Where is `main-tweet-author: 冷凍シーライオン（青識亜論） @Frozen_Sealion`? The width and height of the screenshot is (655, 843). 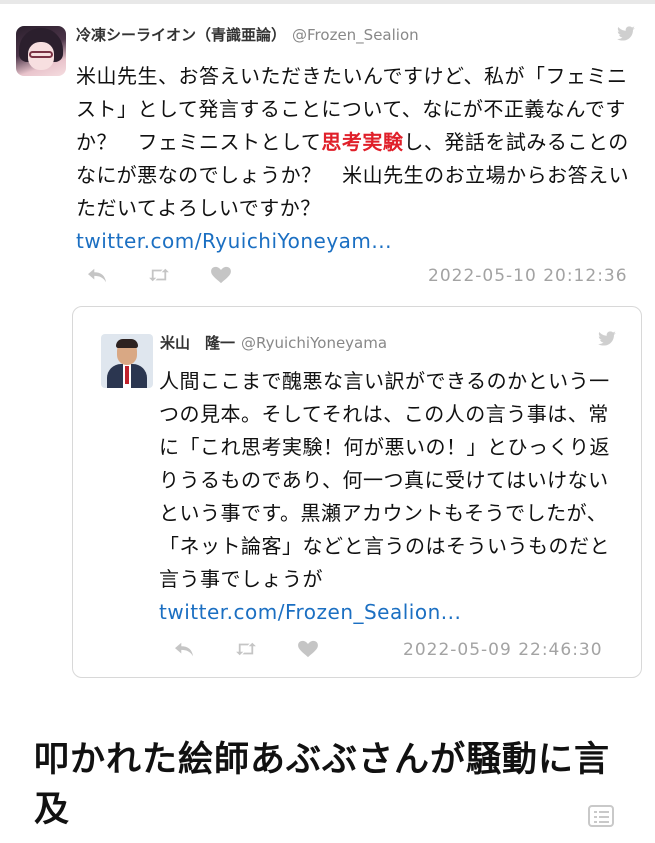
main-tweet-author: 冷凍シーライオン（青識亜論） @Frozen_Sealion is located at coordinates (247, 34).